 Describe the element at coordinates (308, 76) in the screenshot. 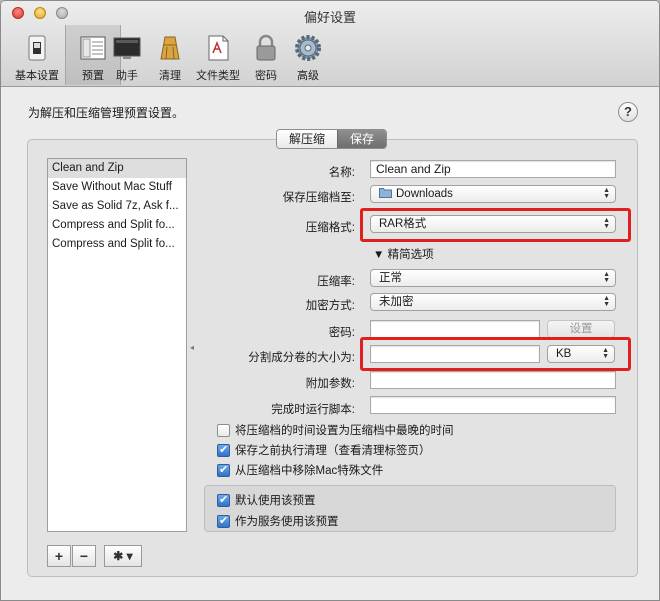

I see `toolbar-label: 高级` at that location.